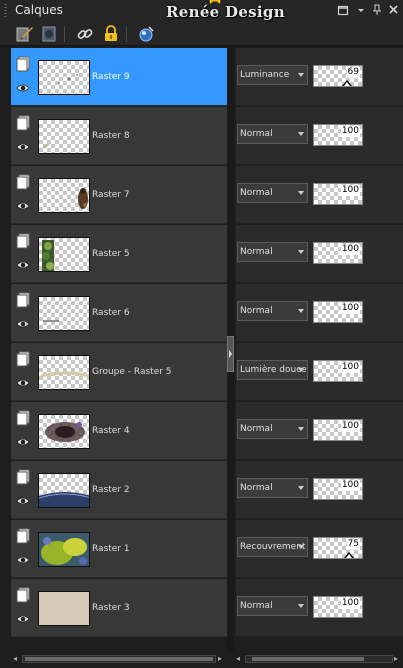 The width and height of the screenshot is (403, 668). I want to click on properties-hscrollbar, so click(319, 659).